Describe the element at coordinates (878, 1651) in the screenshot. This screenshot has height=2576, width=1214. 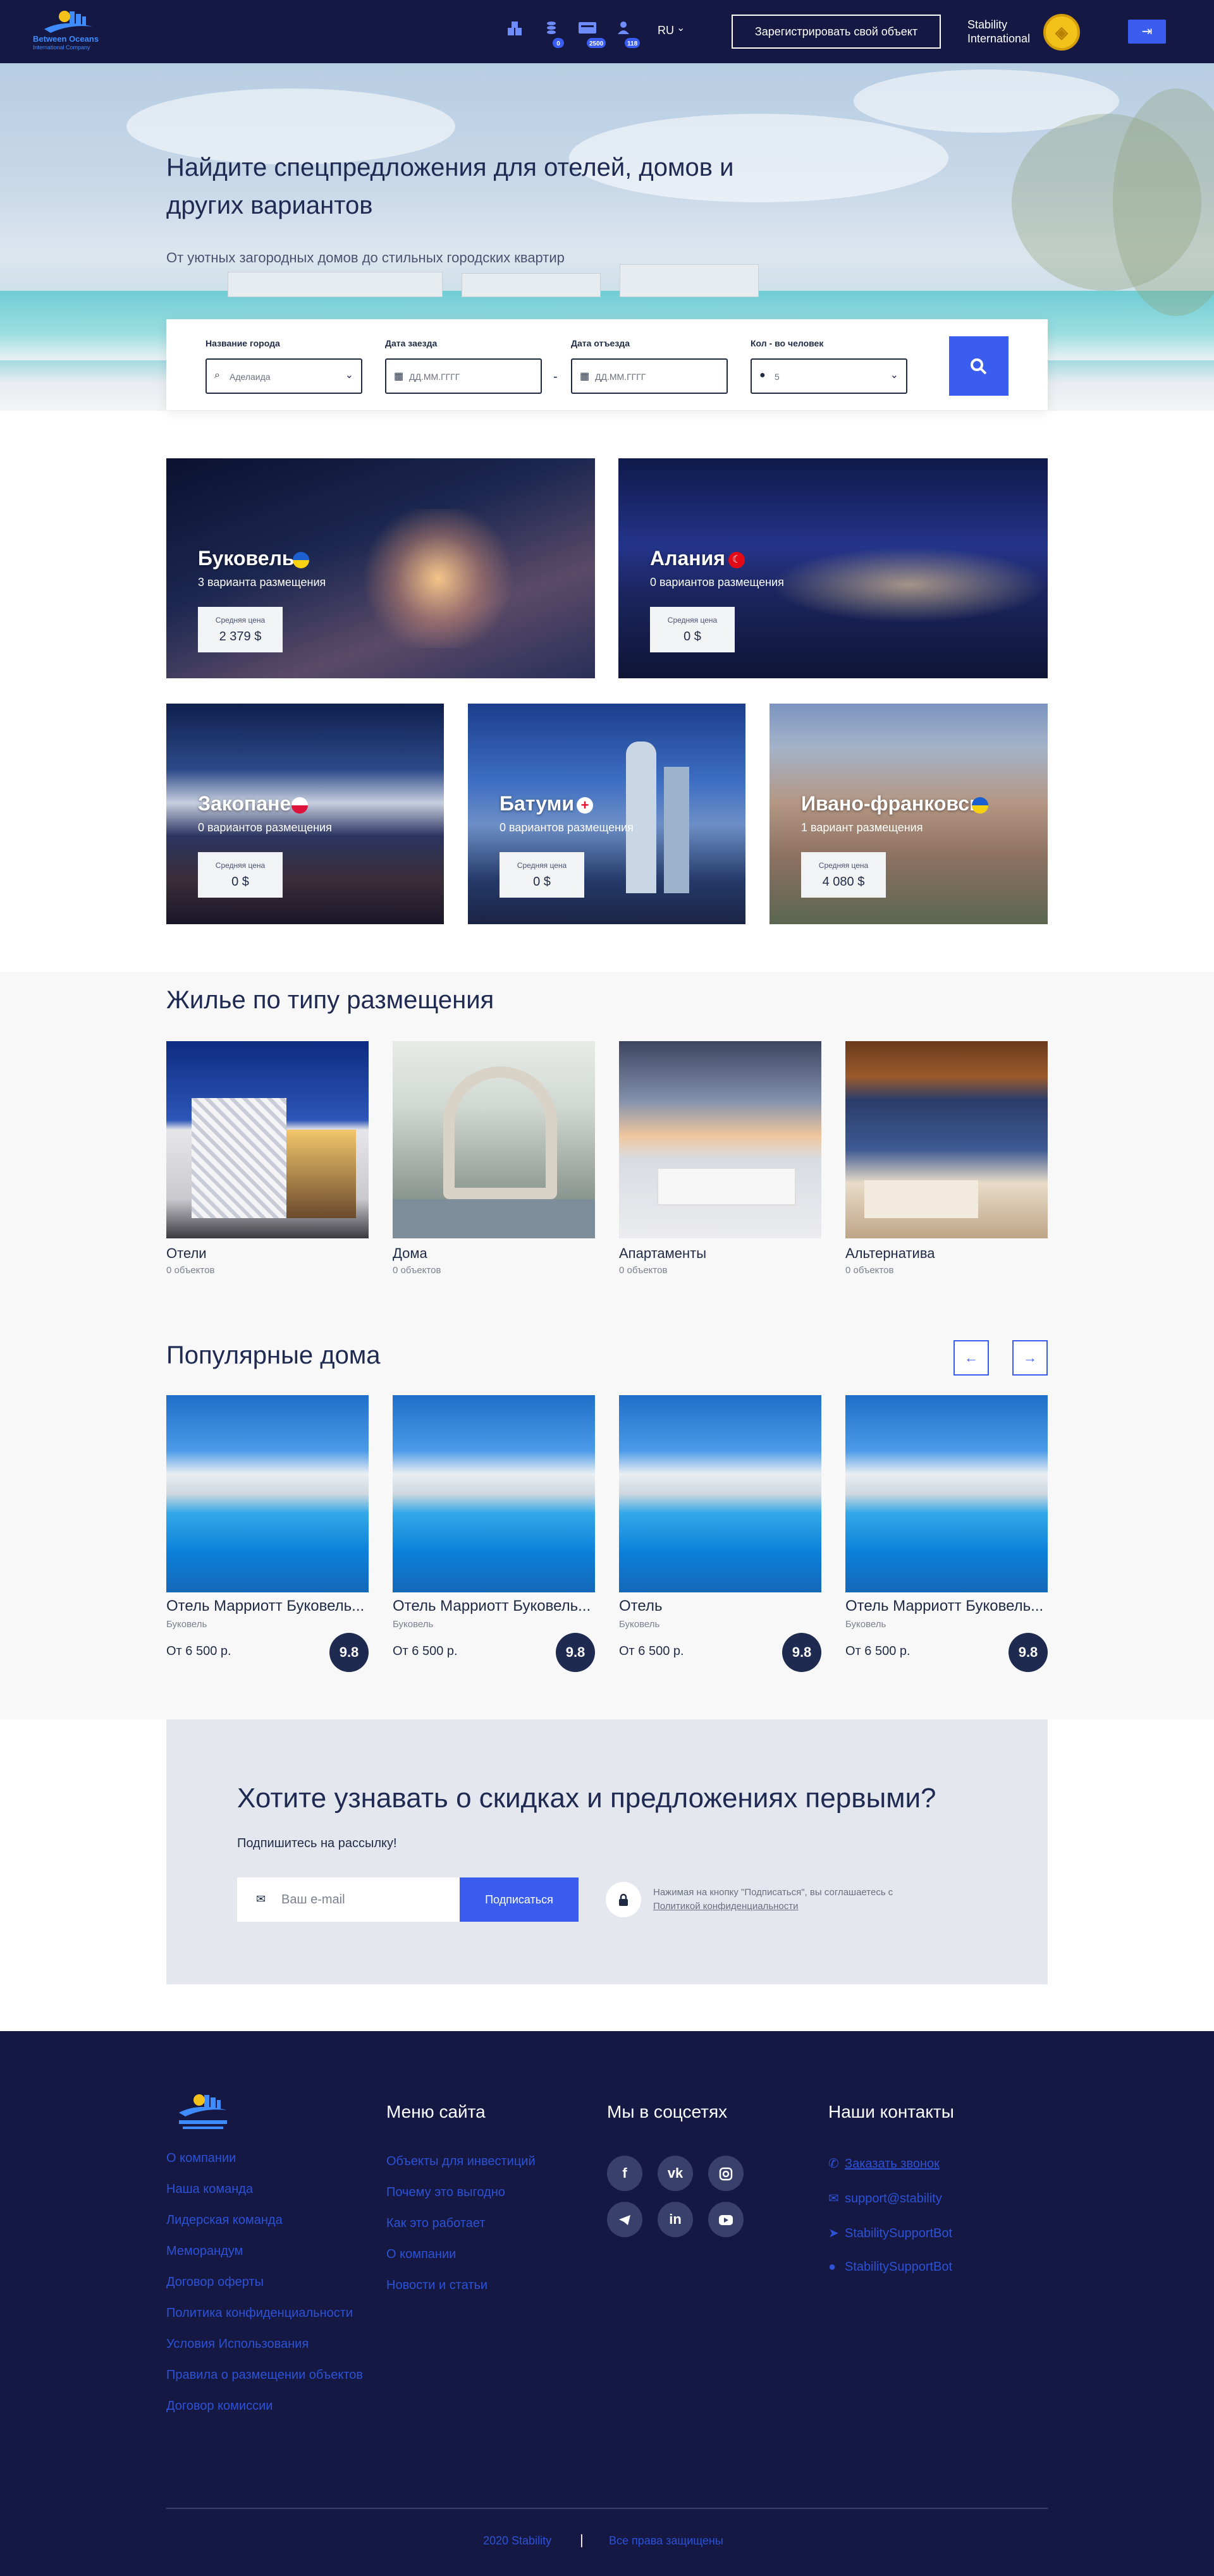
I see `property-price: От 6 500 р.` at that location.